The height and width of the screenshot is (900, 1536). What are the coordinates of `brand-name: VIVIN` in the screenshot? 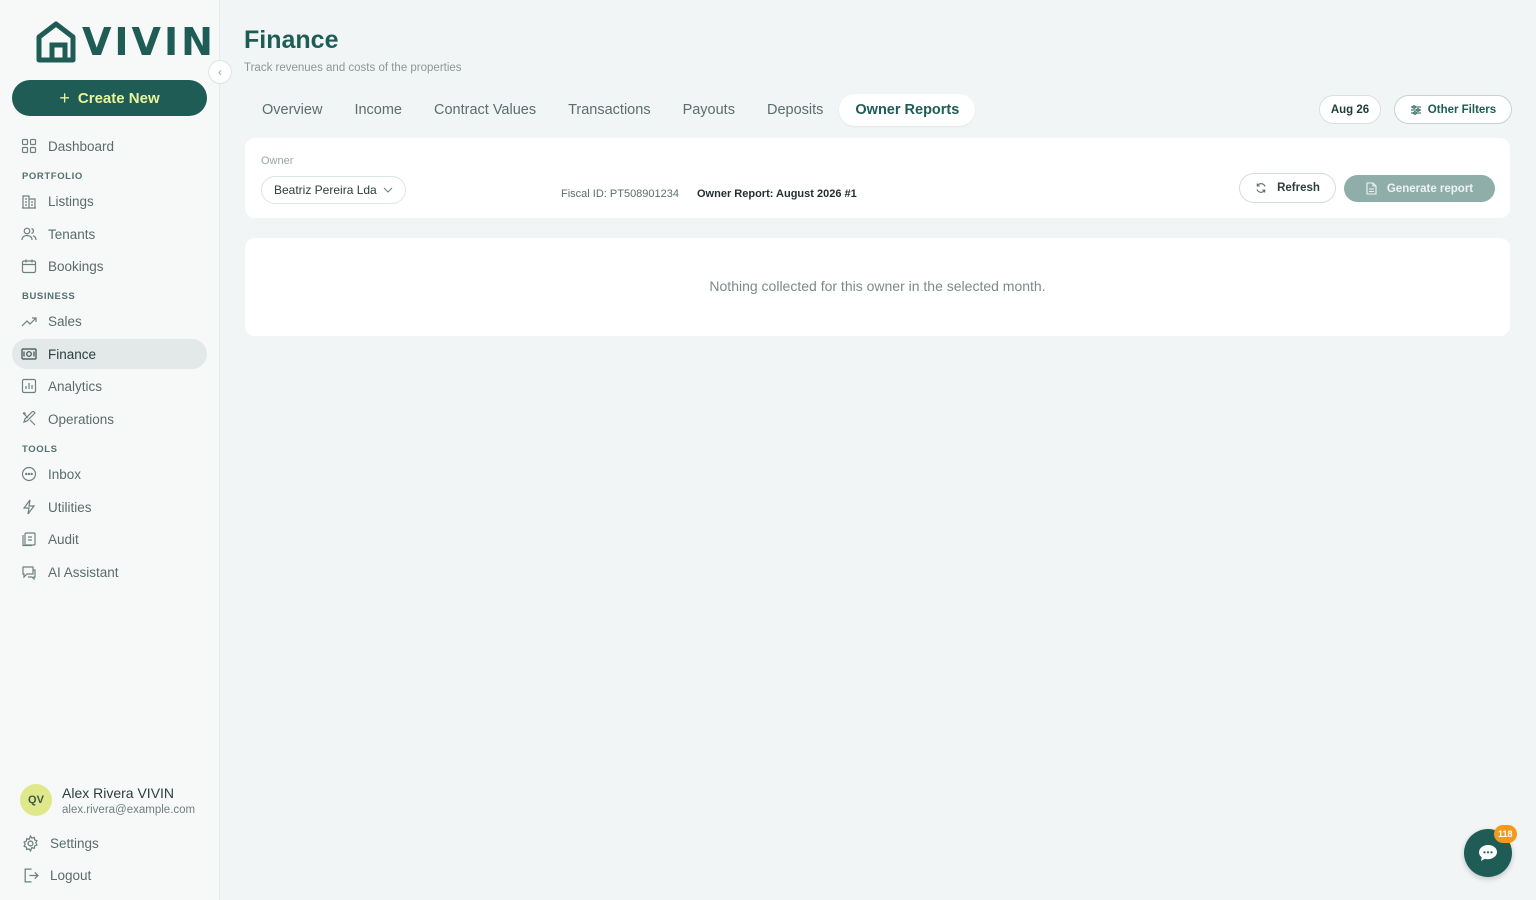 It's located at (149, 42).